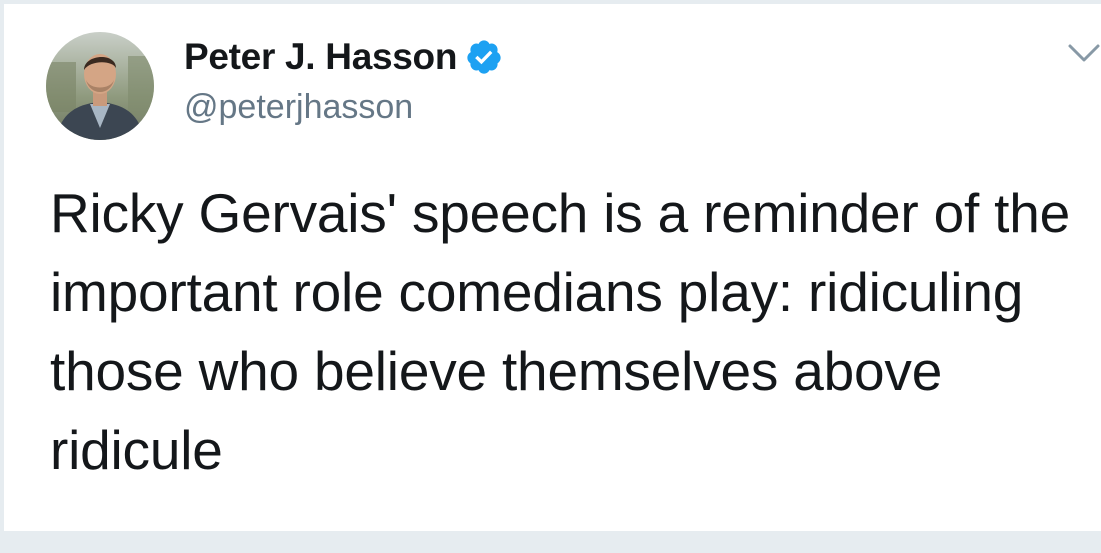 The width and height of the screenshot is (1101, 553). Describe the element at coordinates (320, 57) in the screenshot. I see `author-display-name: Peter J. Hasson` at that location.